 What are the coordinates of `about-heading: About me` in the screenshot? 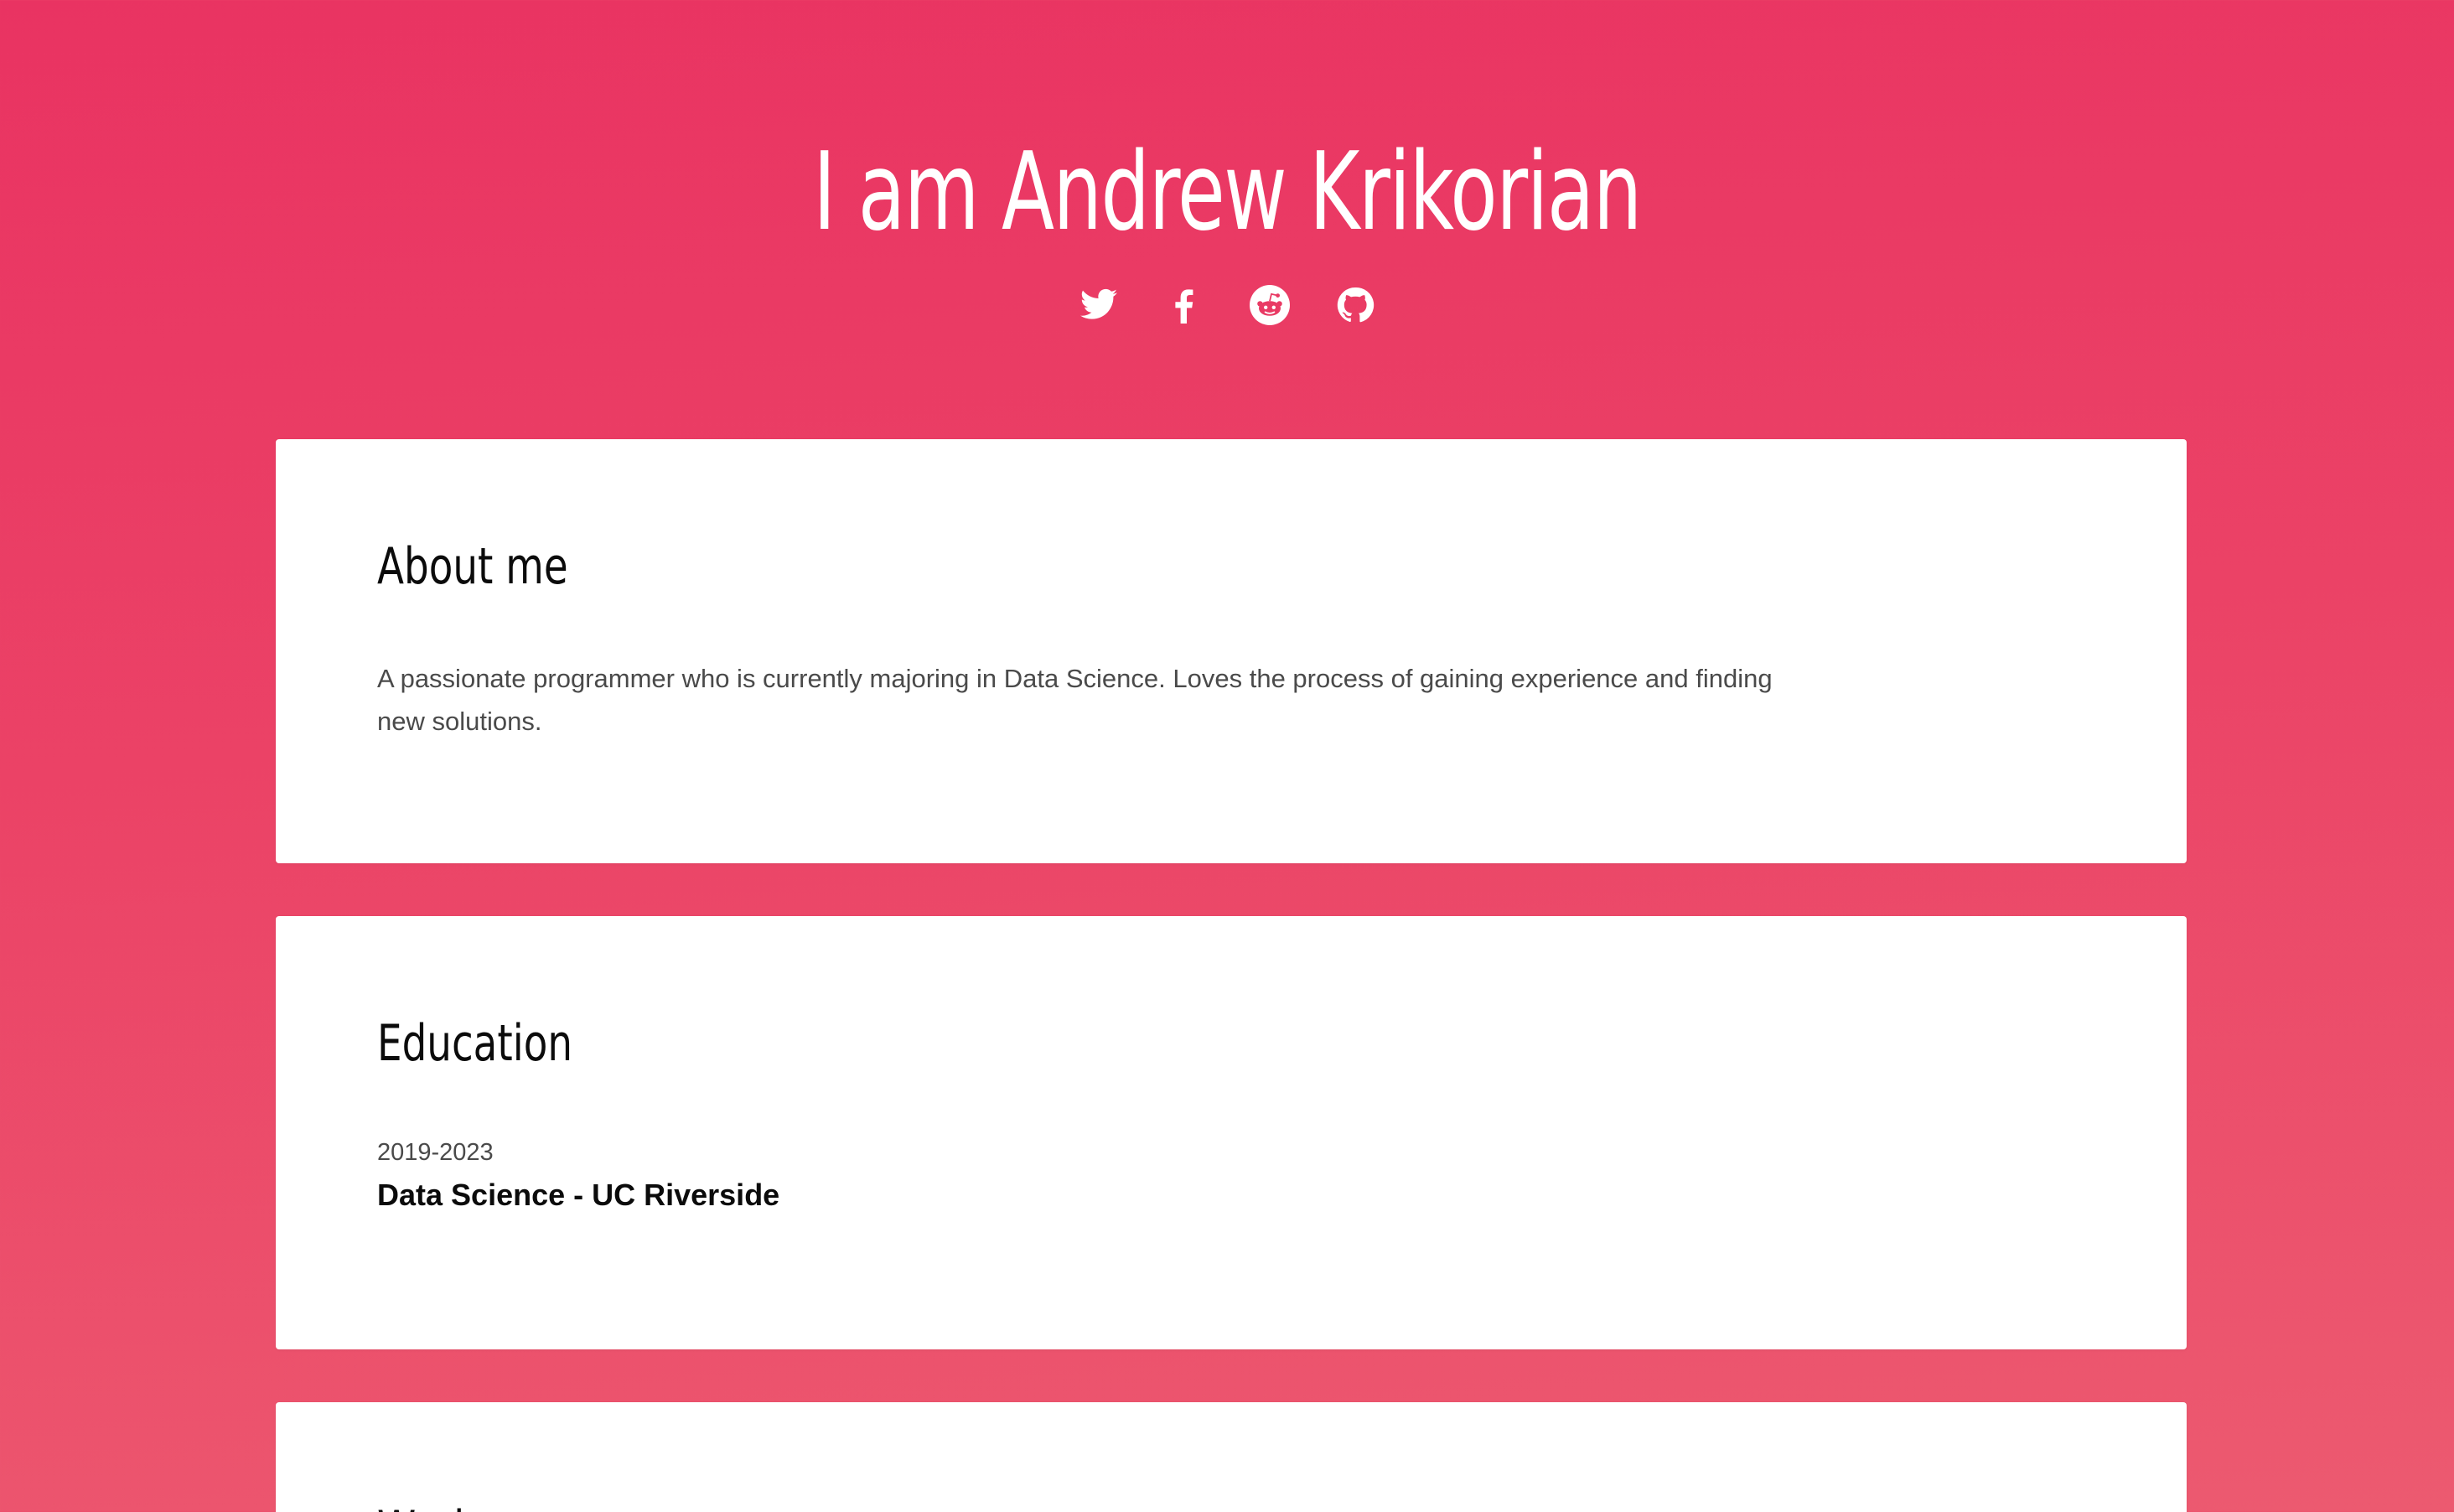 It's located at (472, 566).